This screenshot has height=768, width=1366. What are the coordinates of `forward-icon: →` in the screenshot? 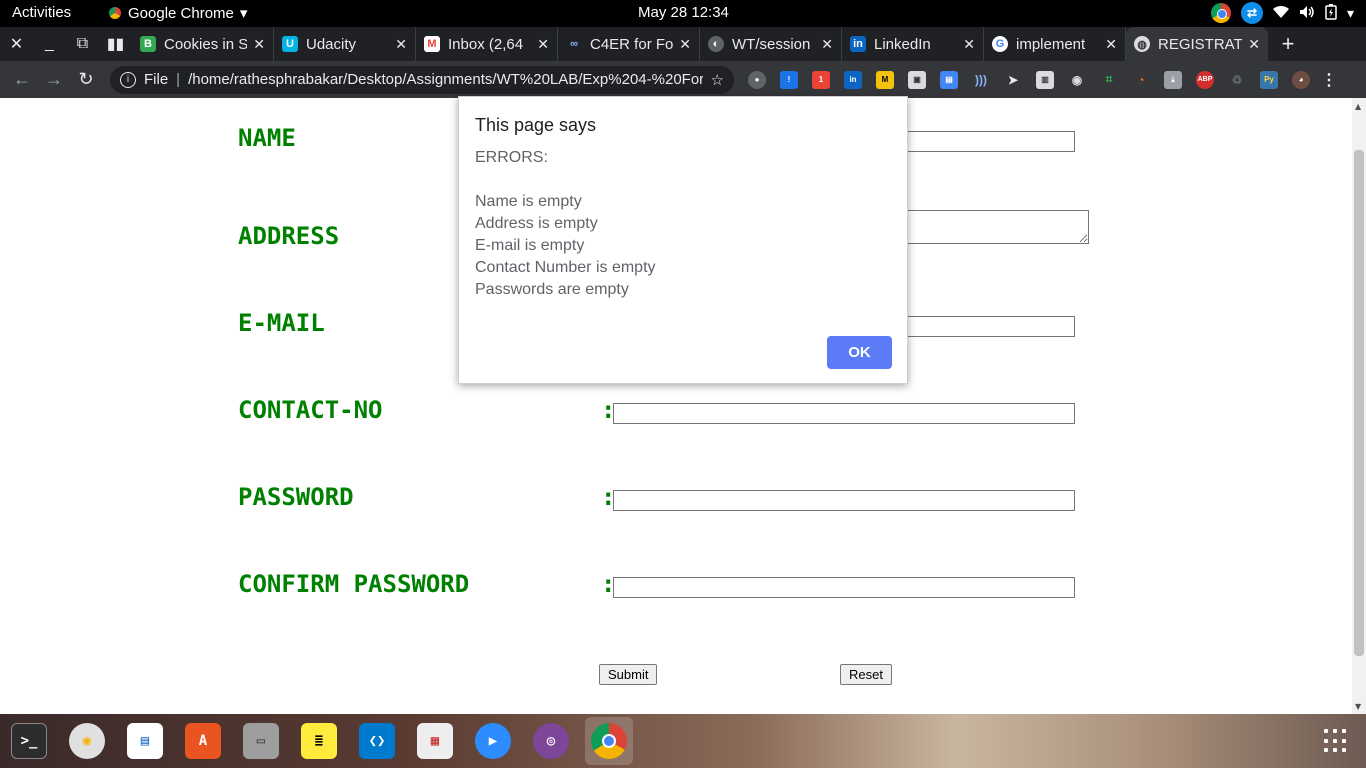 It's located at (54, 79).